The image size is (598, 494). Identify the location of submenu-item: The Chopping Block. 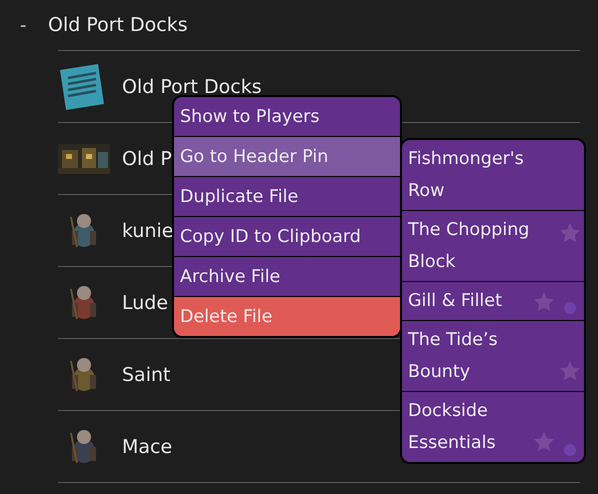
(493, 246).